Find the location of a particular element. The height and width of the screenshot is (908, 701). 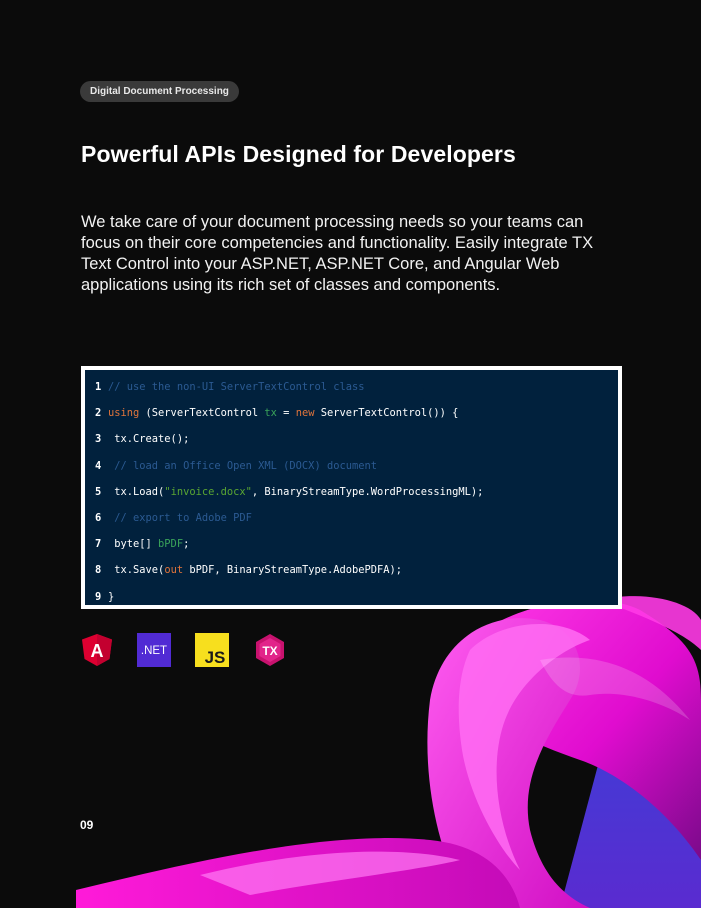

tx-icon: TX is located at coordinates (270, 650).